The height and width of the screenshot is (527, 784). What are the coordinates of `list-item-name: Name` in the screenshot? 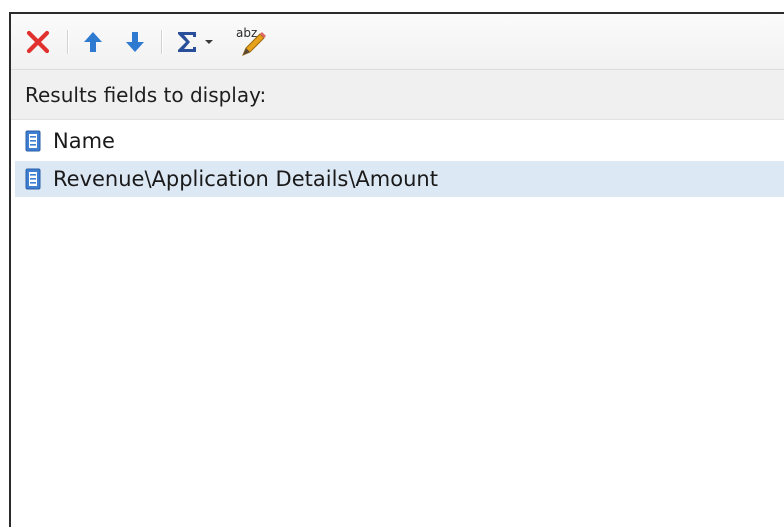 It's located at (399, 141).